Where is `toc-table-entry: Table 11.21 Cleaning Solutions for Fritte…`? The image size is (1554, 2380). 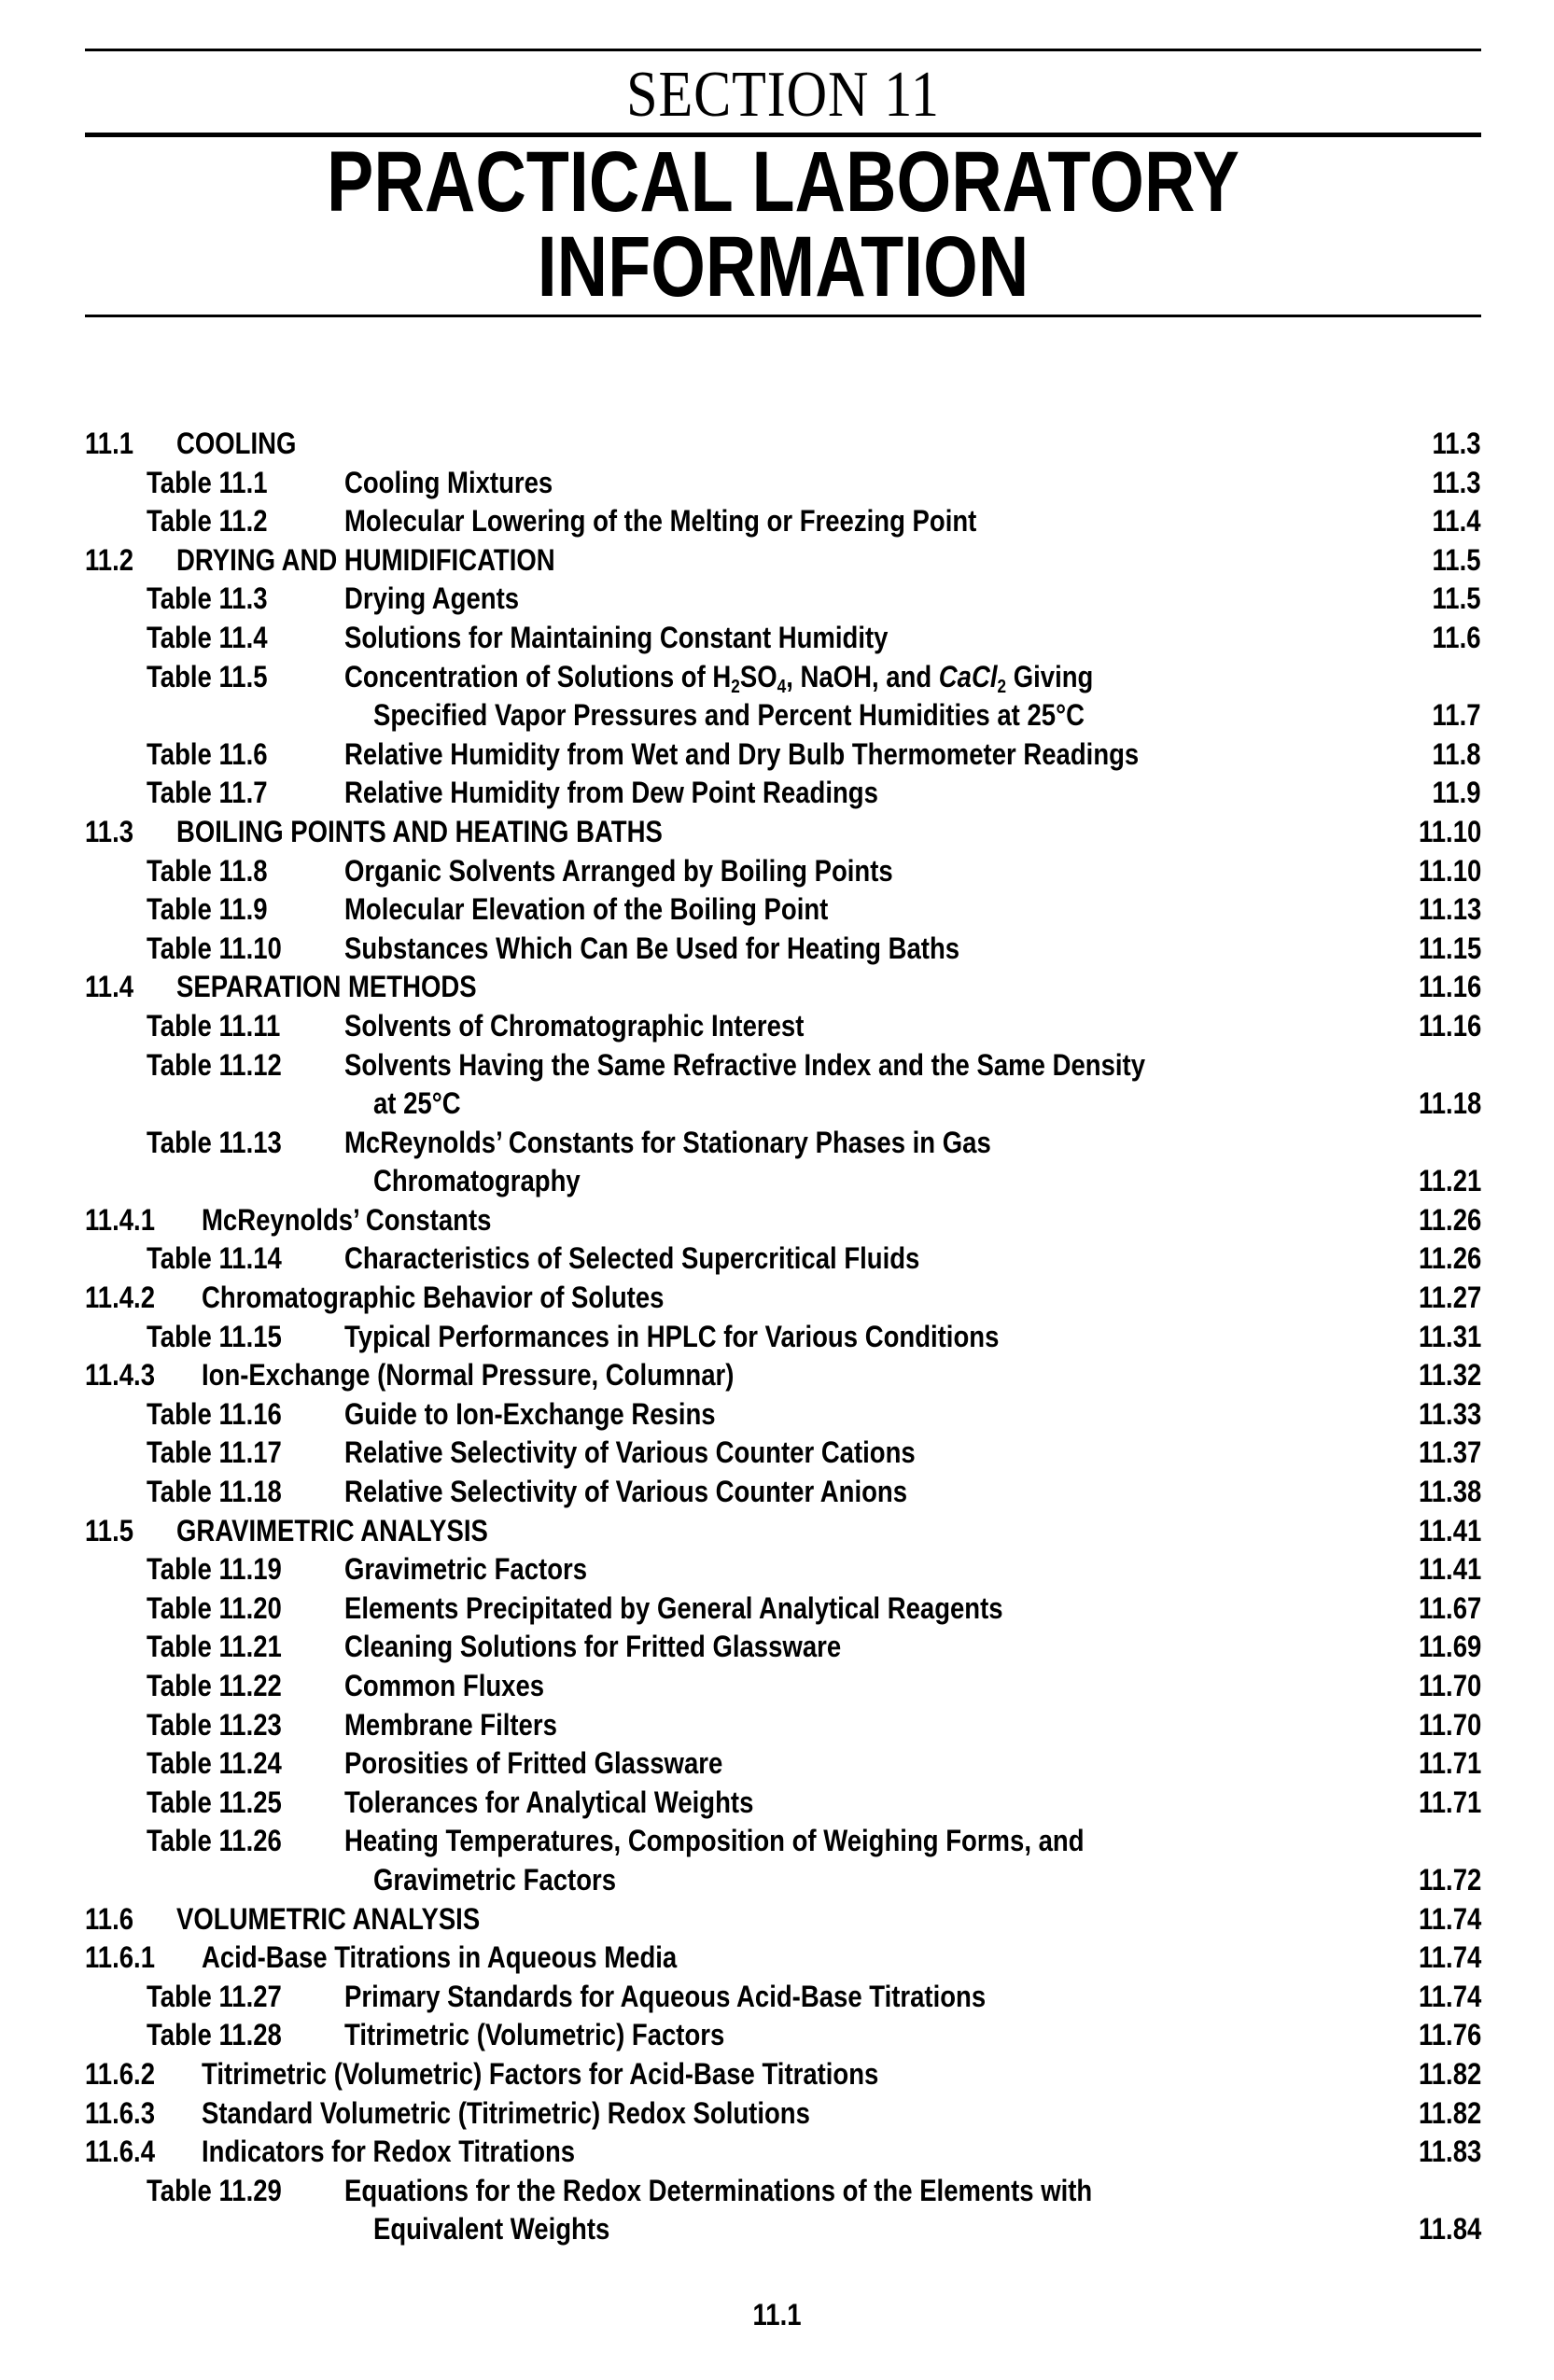 toc-table-entry: Table 11.21 Cleaning Solutions for Fritte… is located at coordinates (777, 1647).